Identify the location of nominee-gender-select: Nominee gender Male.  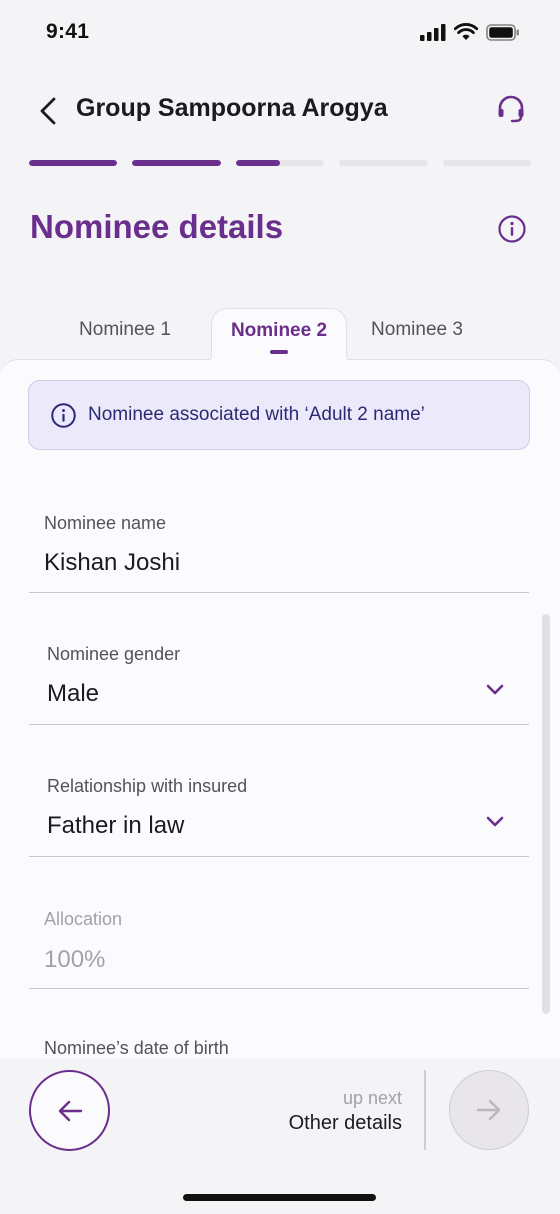
(279, 680).